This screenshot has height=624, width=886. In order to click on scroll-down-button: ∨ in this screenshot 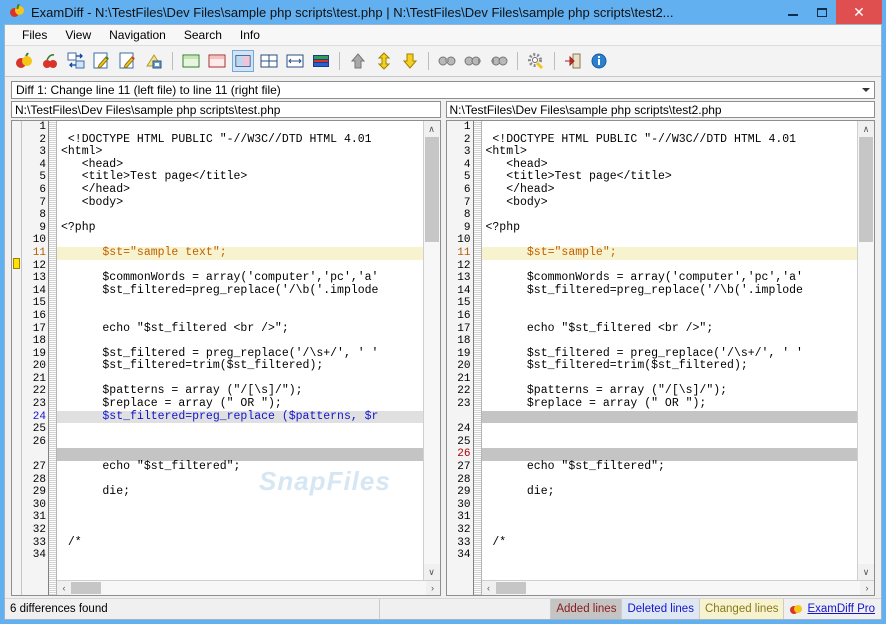, I will do `click(866, 572)`.